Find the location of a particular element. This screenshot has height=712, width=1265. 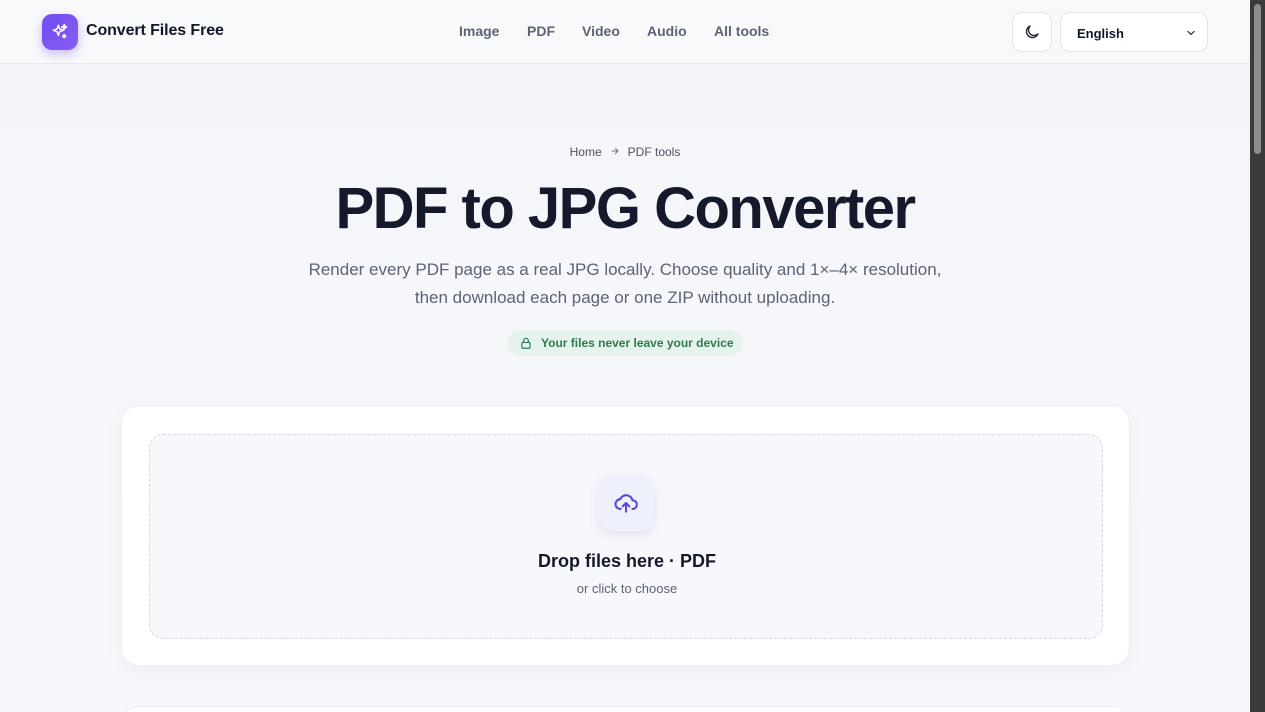

scrollbar-thumb is located at coordinates (1257, 79).